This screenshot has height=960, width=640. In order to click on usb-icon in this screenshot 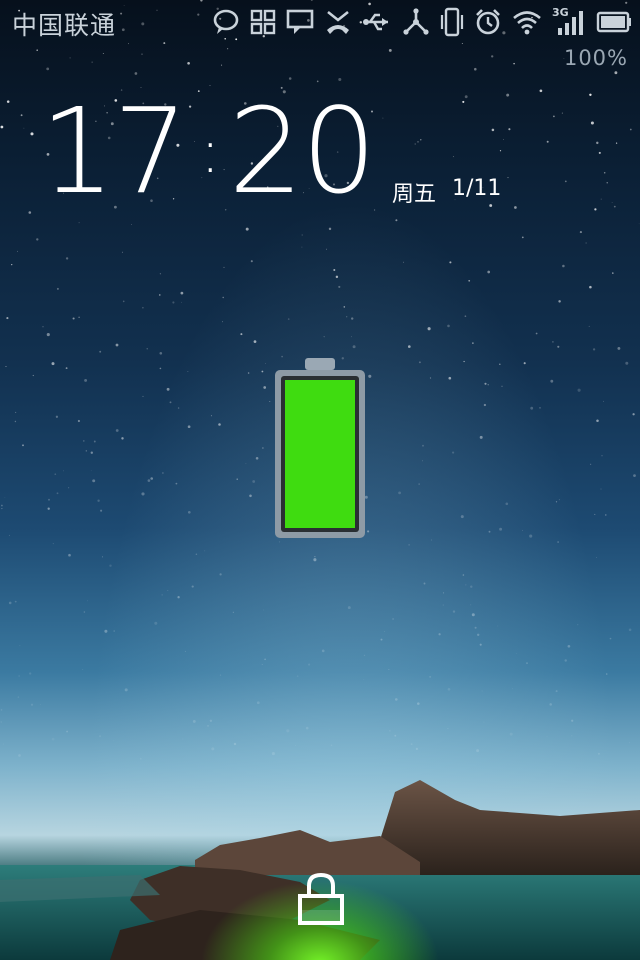, I will do `click(377, 22)`.